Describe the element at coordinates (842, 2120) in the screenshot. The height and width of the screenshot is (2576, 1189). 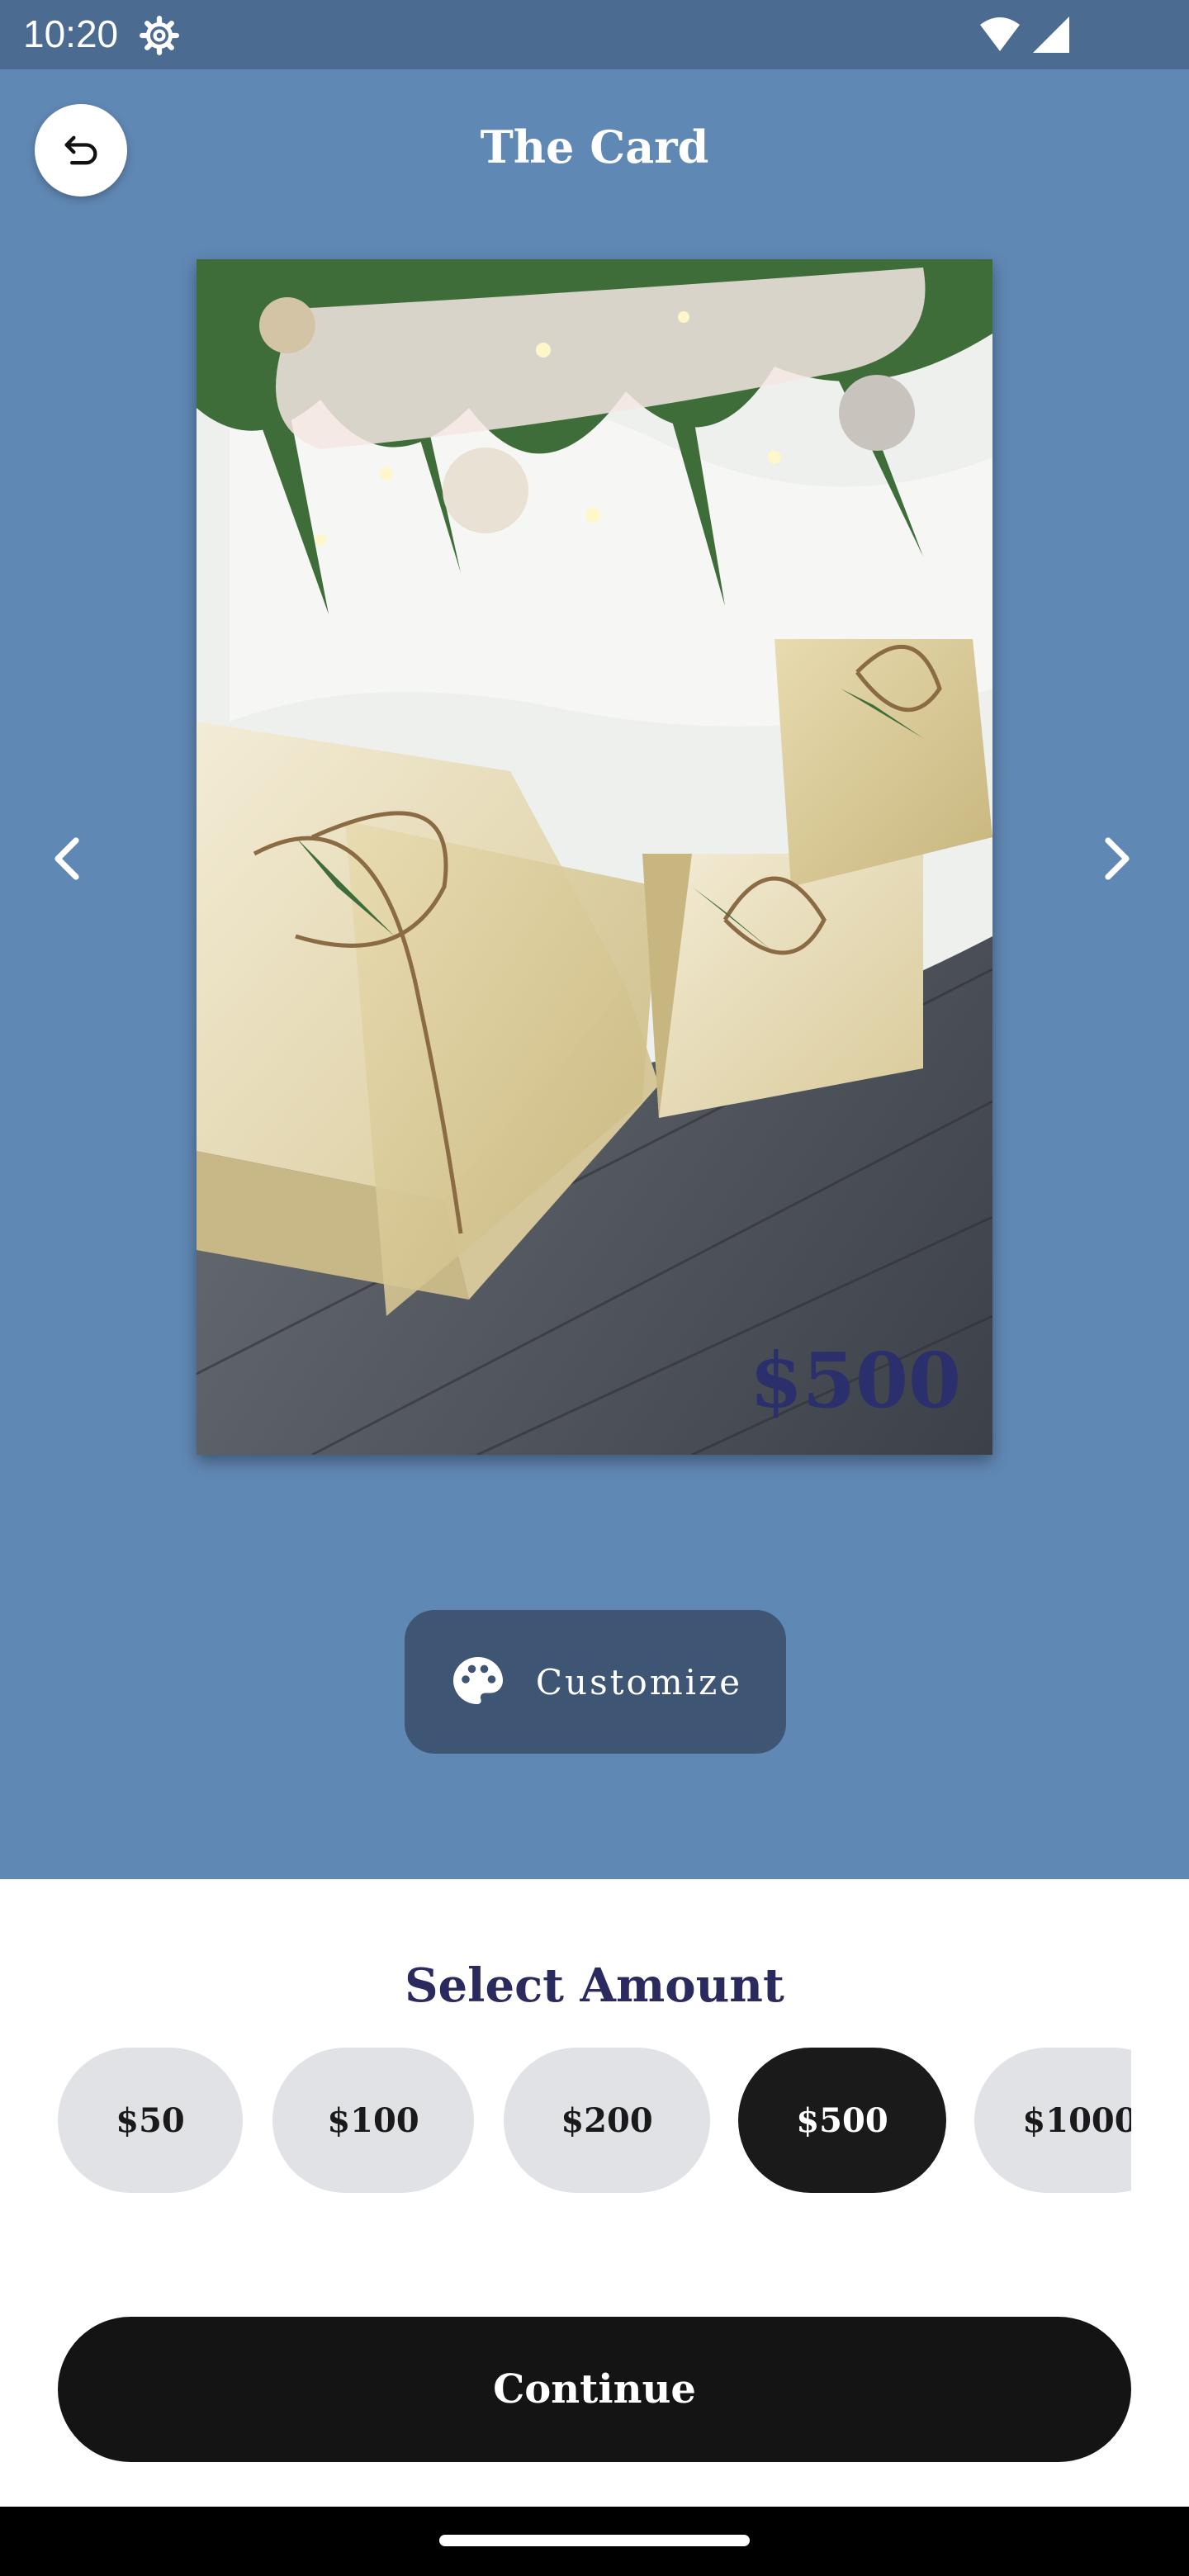
I see `amount-option-500: $500` at that location.